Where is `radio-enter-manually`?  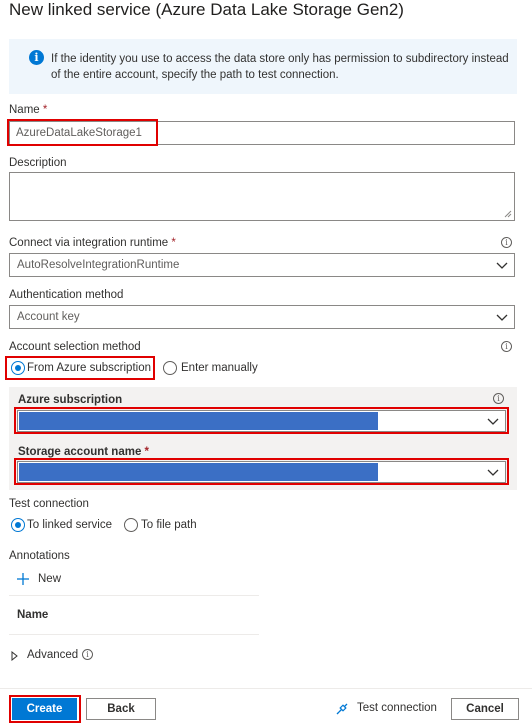 radio-enter-manually is located at coordinates (170, 368).